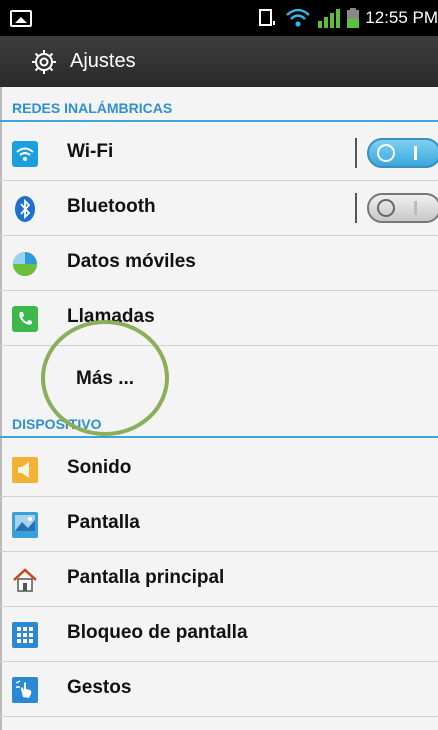  I want to click on settings-item-lock-screen: Bloqueo de pantalla, so click(219, 634).